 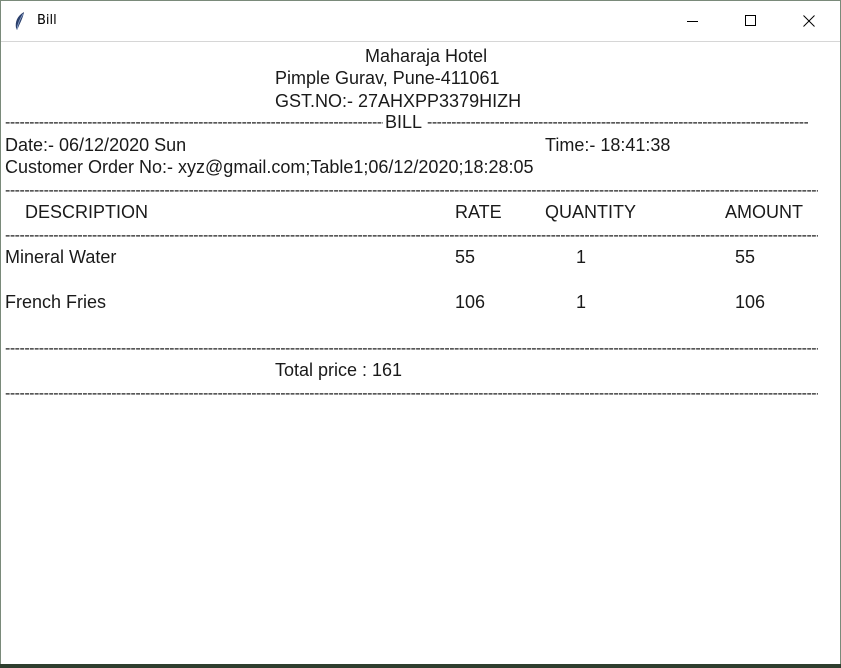 I want to click on title-bar: Bill, so click(x=420, y=21).